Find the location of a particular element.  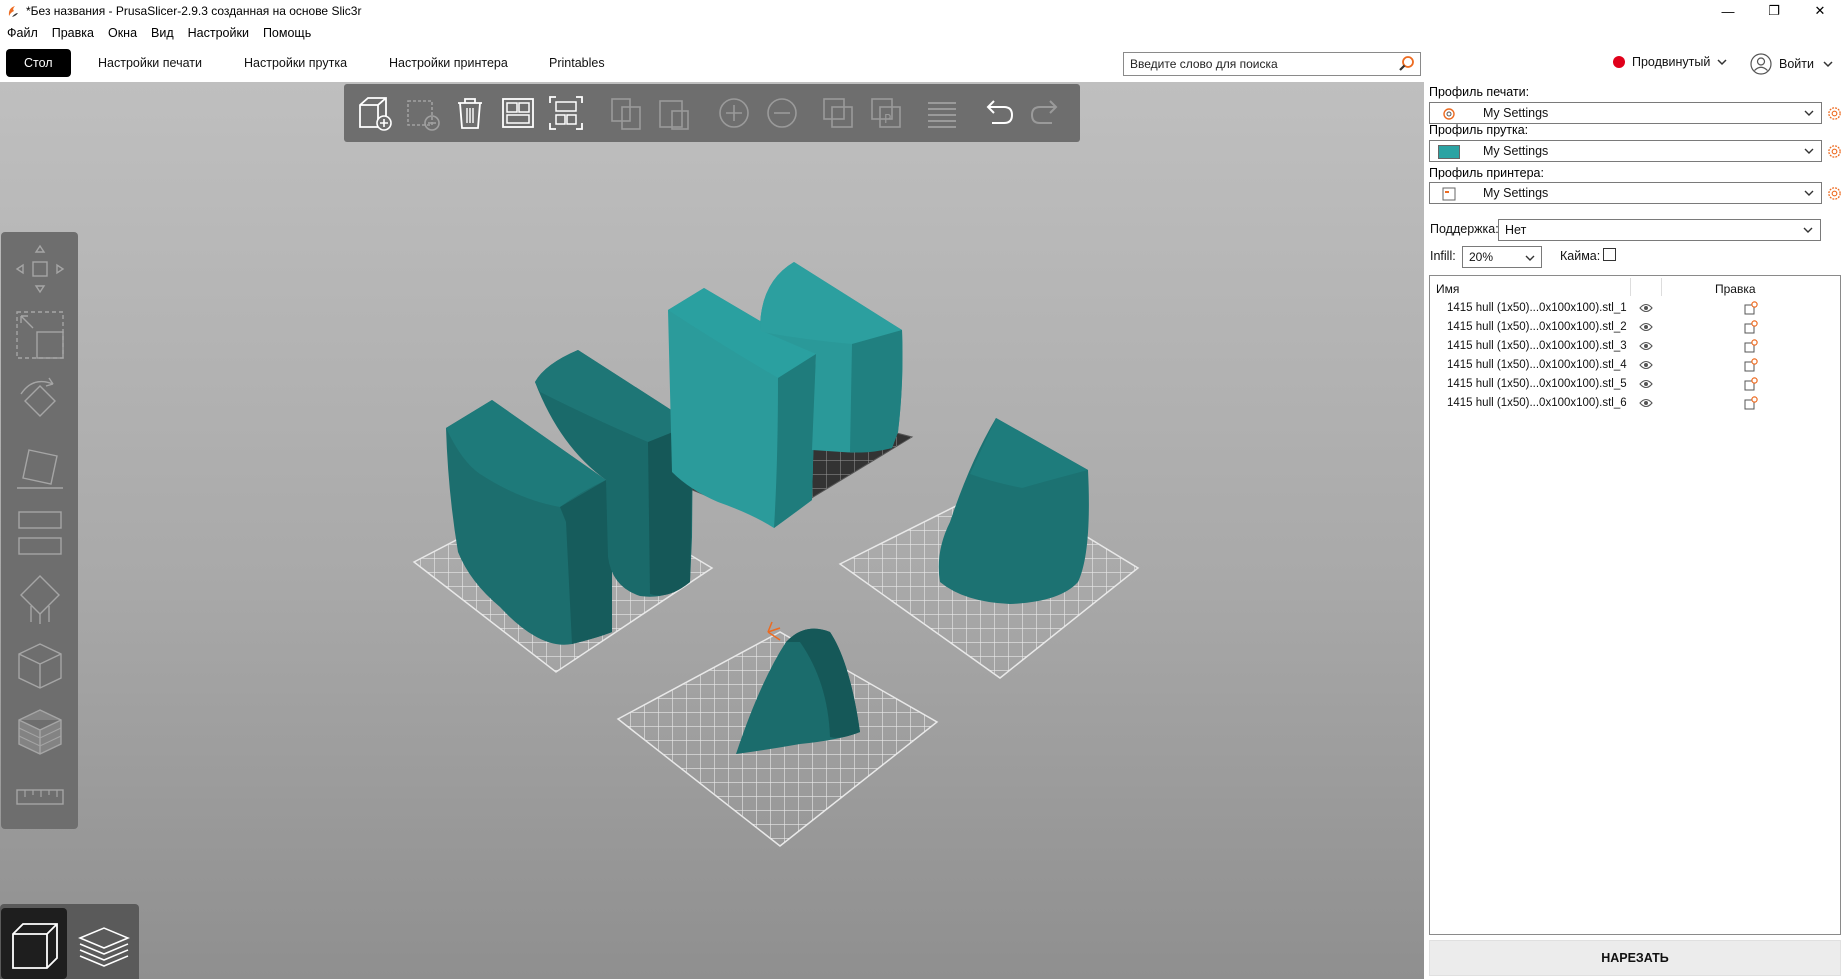

printer-profile-combo: My Settings is located at coordinates (1625, 193).